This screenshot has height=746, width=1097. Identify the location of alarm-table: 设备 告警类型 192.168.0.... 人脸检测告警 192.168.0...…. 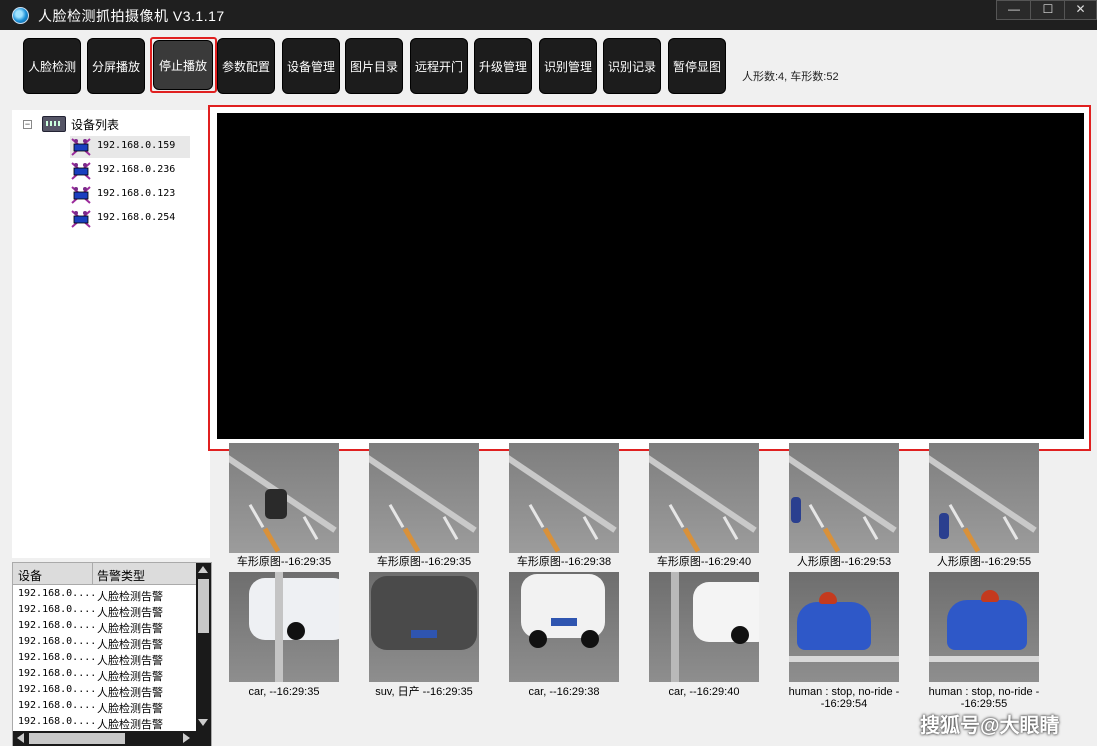
(112, 654).